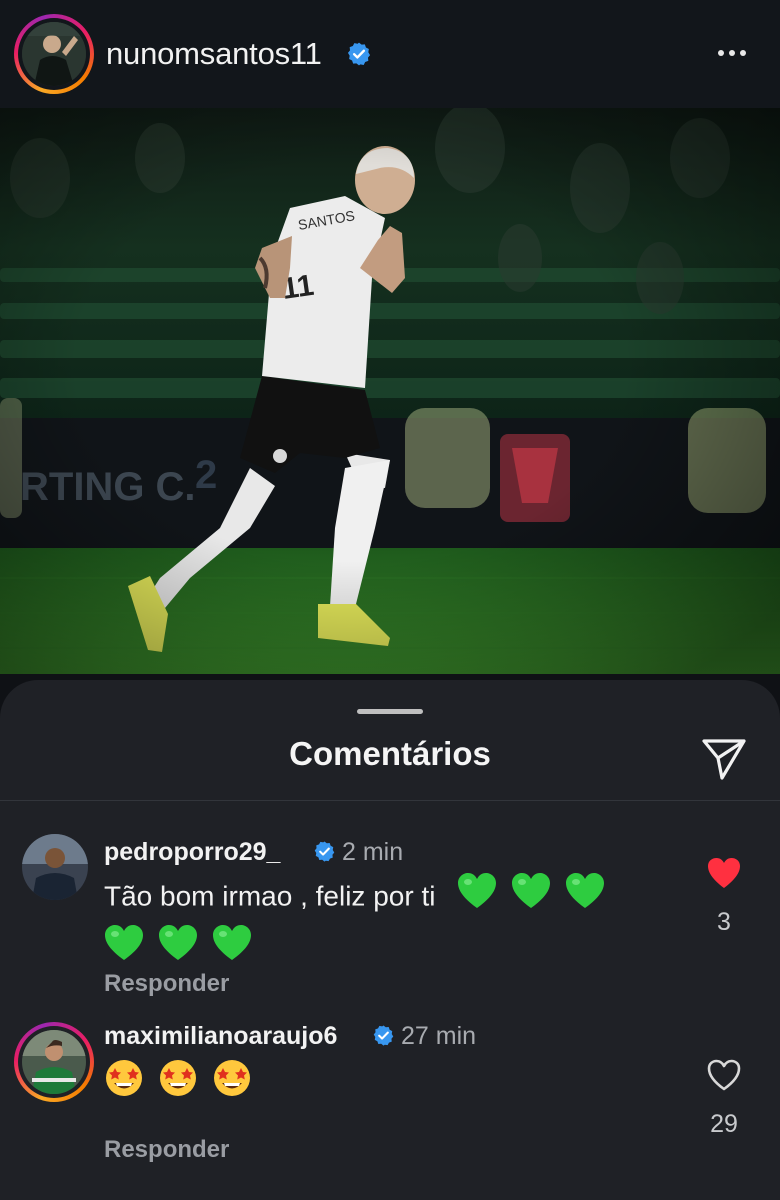  I want to click on like-count: 29, so click(724, 1124).